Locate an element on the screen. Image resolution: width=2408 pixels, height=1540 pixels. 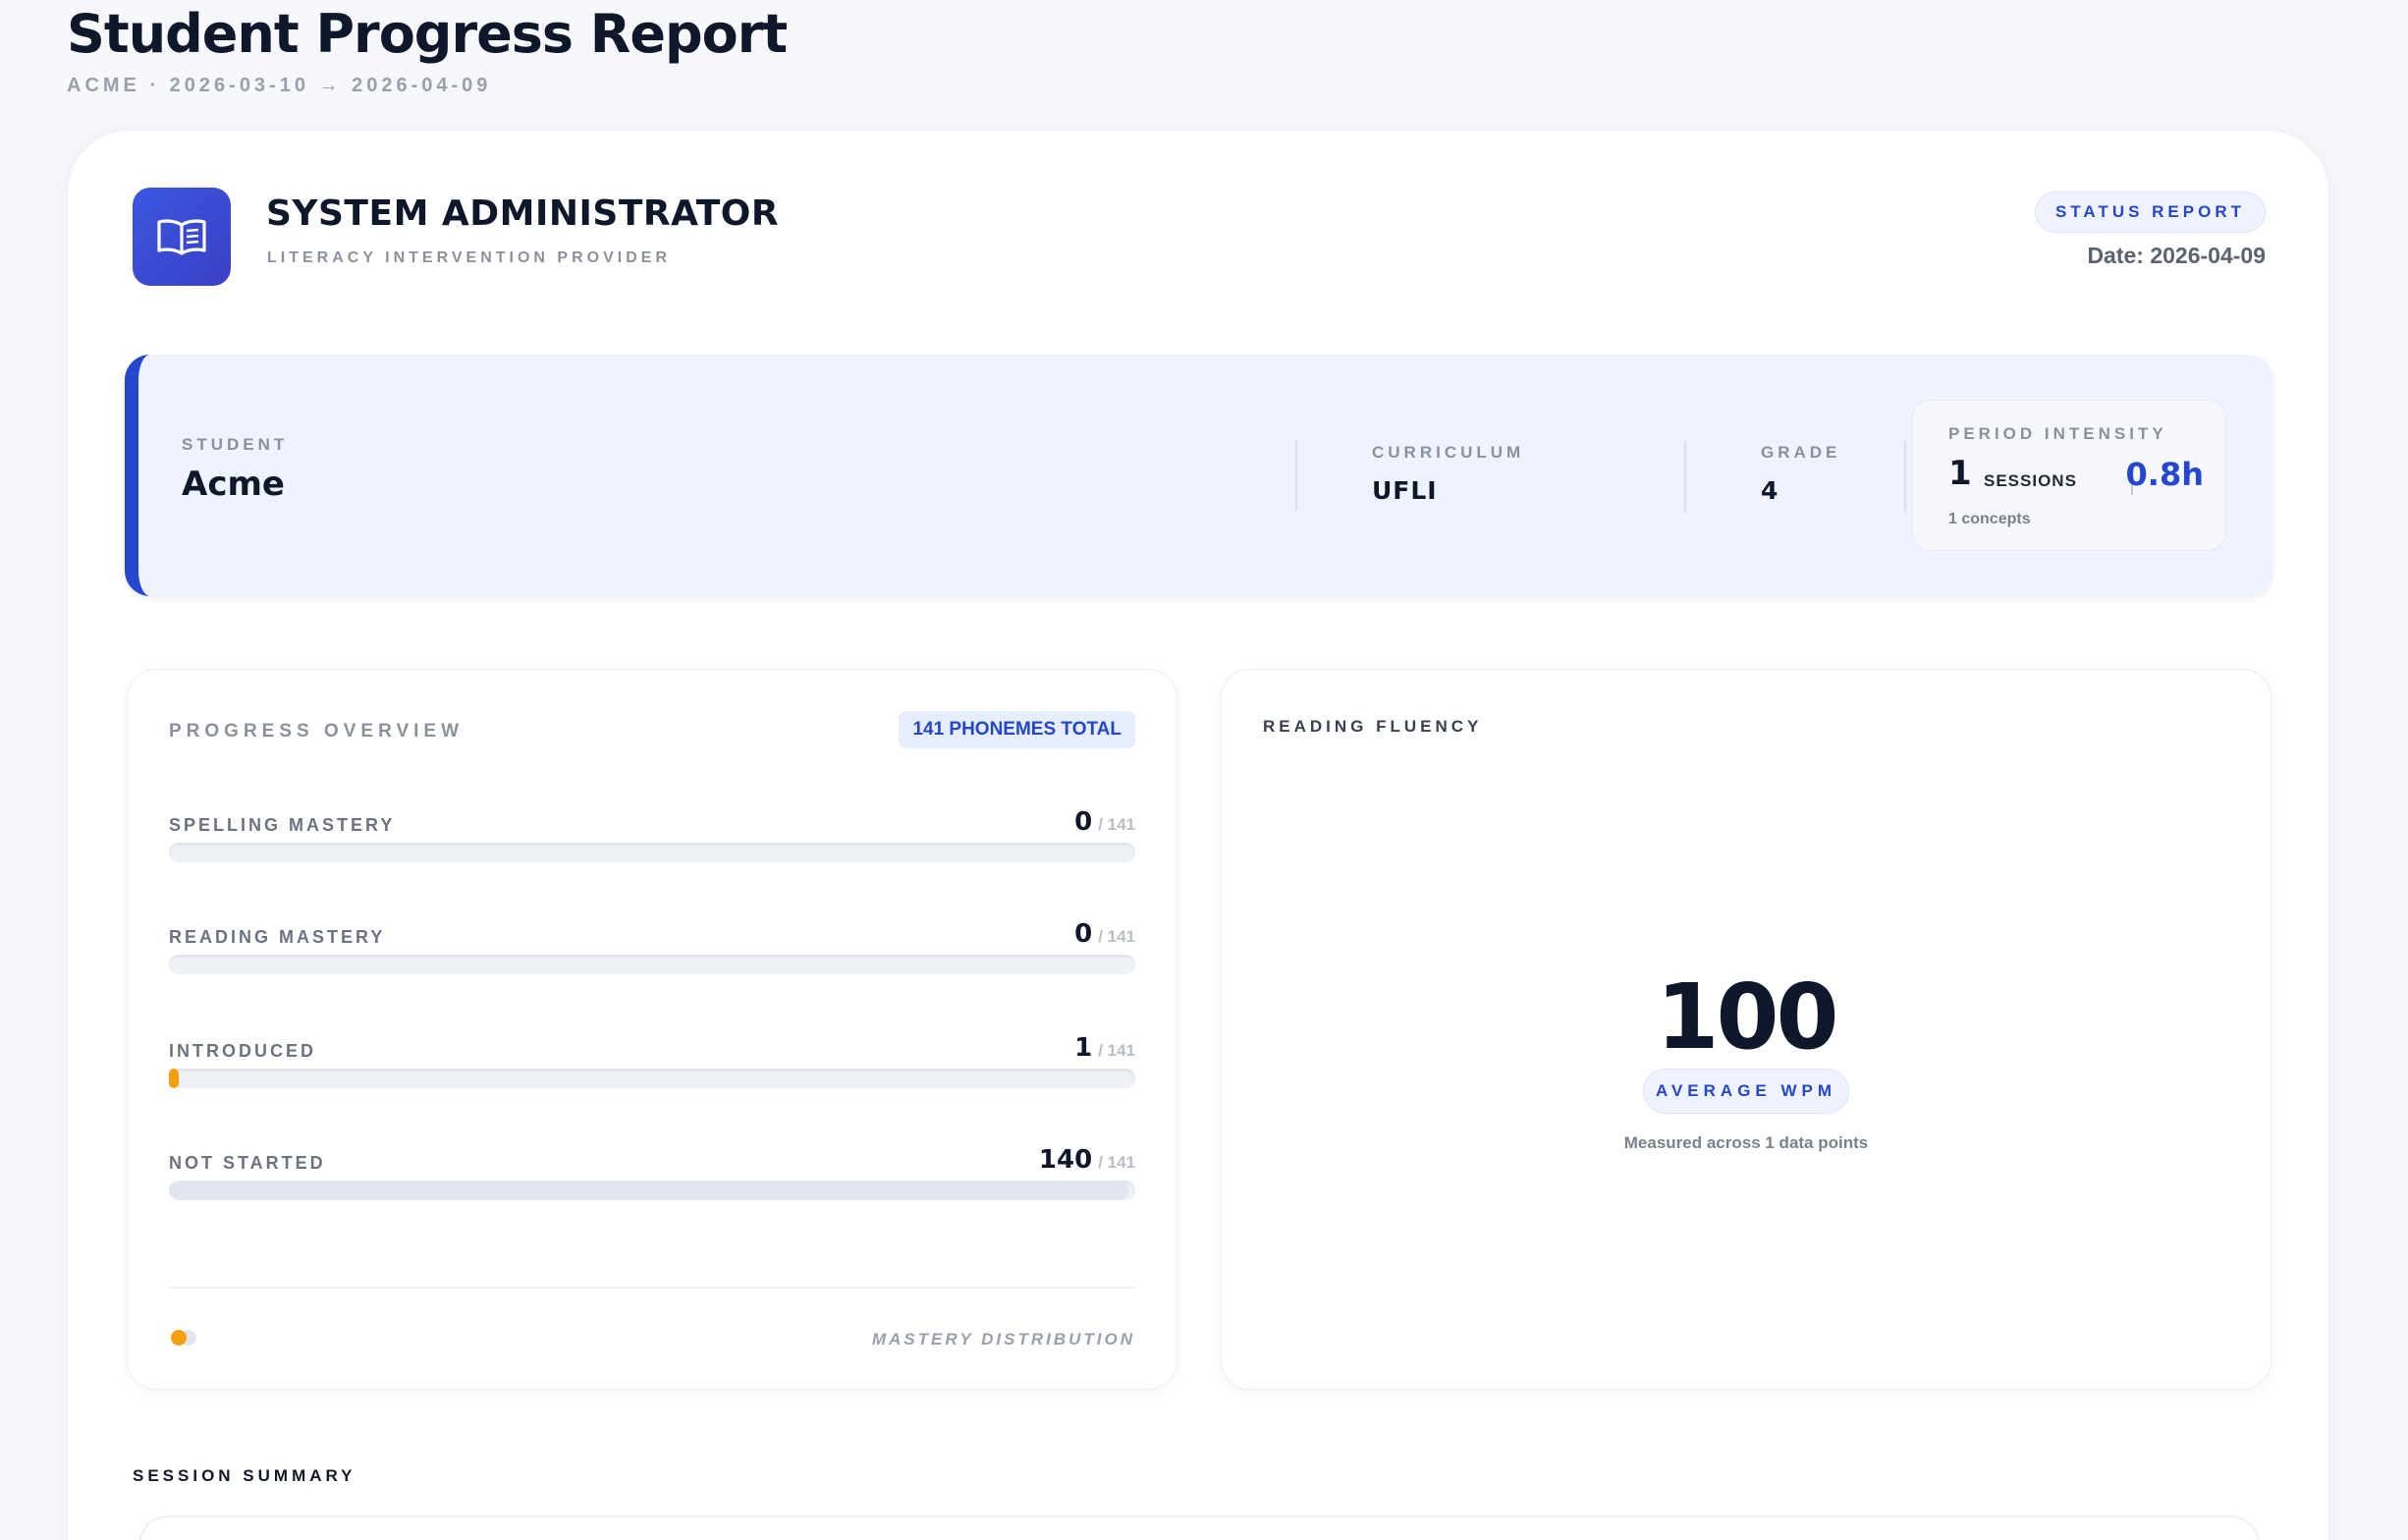
page-title: Student Progress Report is located at coordinates (428, 34).